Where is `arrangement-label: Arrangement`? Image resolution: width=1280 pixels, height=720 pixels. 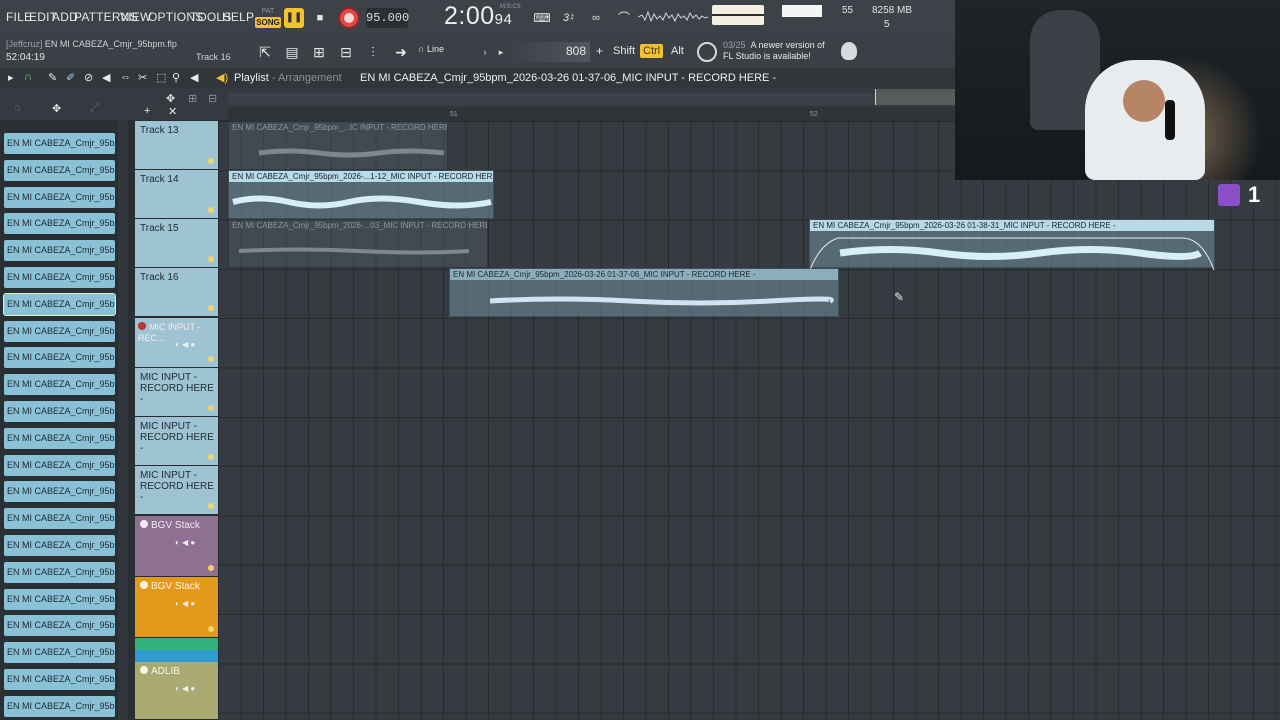
arrangement-label: Arrangement is located at coordinates (310, 78).